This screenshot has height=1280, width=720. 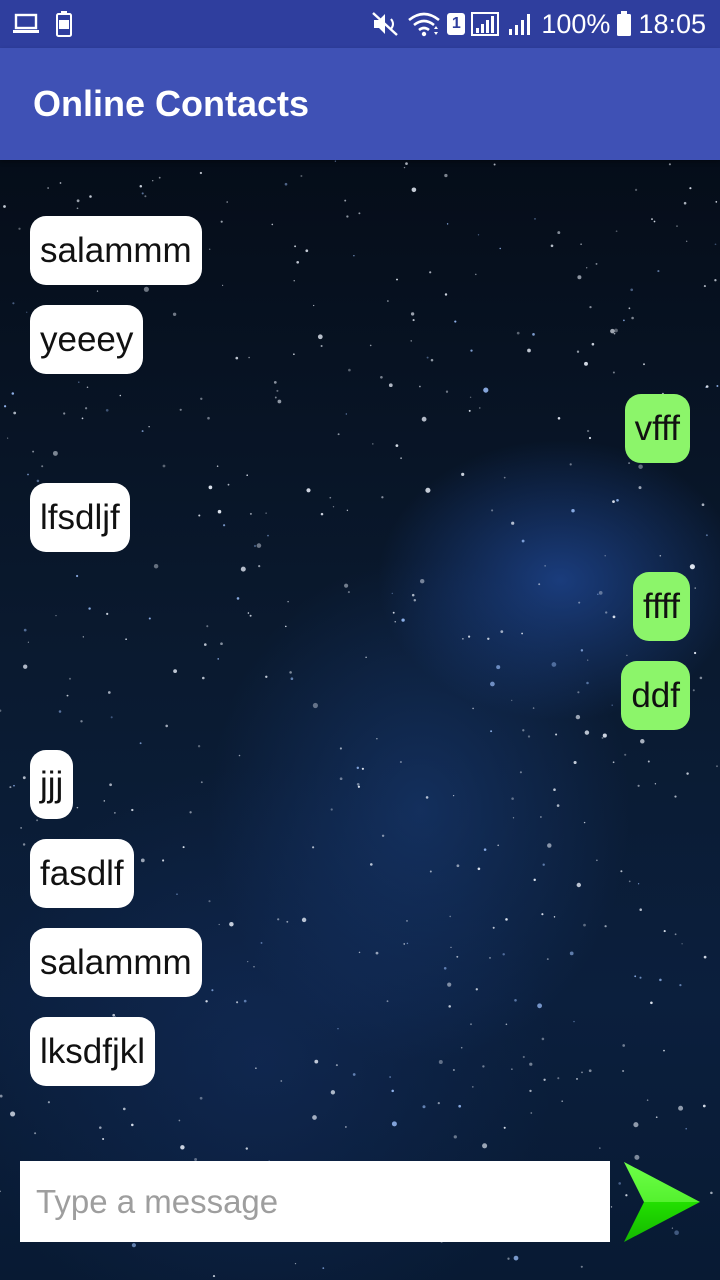 I want to click on message-row: lksdfjkl, so click(x=360, y=1051).